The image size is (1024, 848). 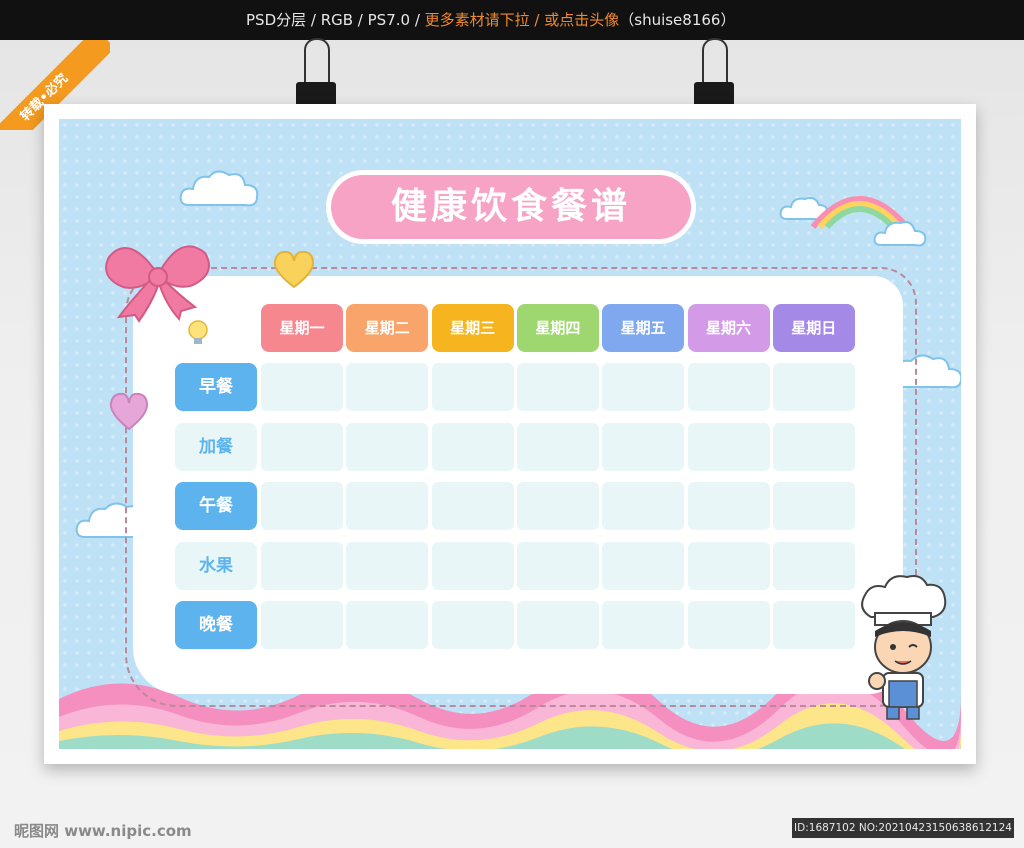 What do you see at coordinates (387, 328) in the screenshot?
I see `day-header: 星期二` at bounding box center [387, 328].